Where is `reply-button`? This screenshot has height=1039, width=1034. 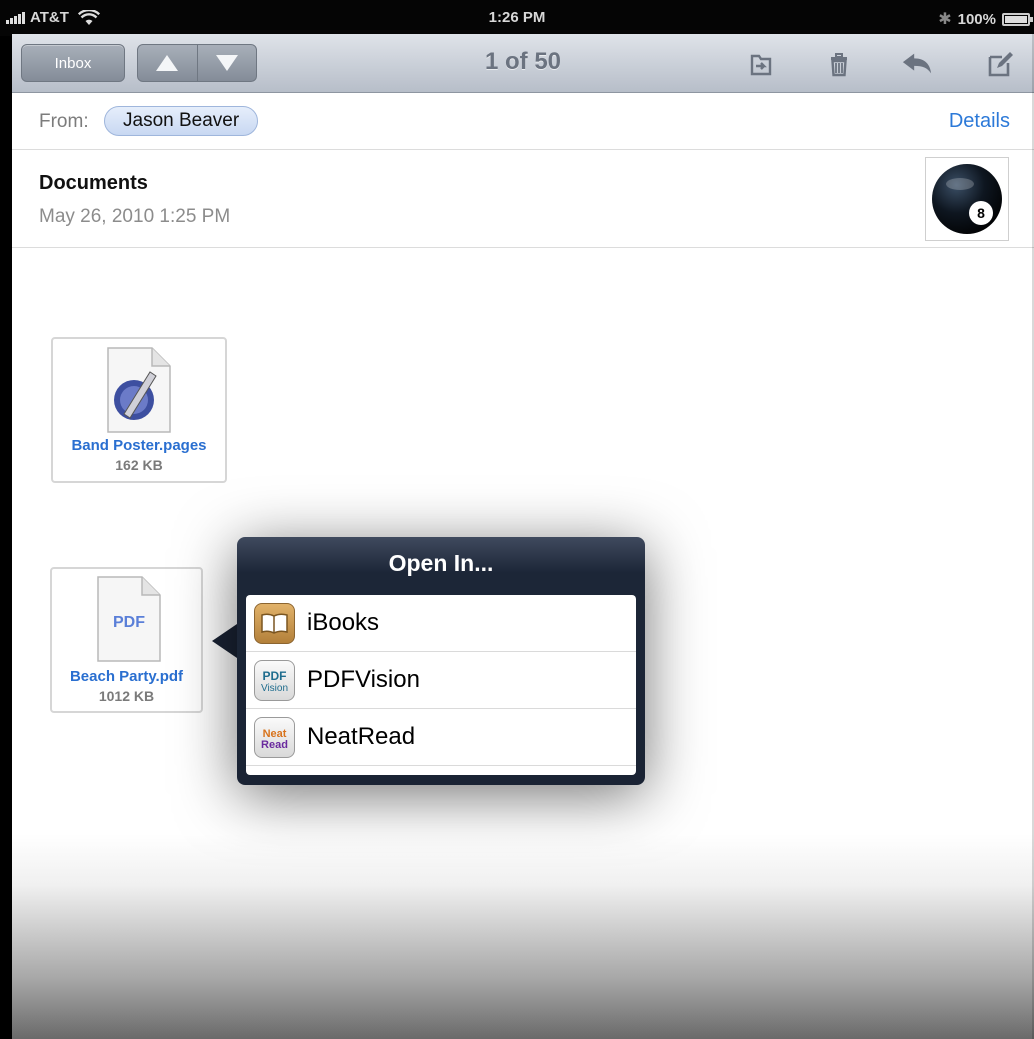 reply-button is located at coordinates (917, 64).